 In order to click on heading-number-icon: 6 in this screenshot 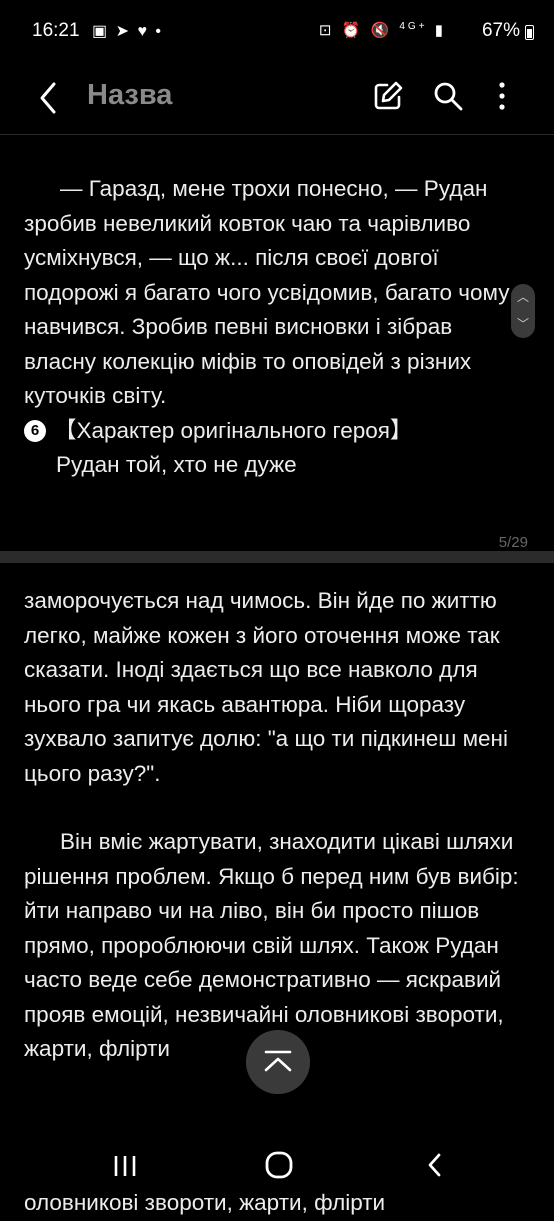, I will do `click(35, 430)`.